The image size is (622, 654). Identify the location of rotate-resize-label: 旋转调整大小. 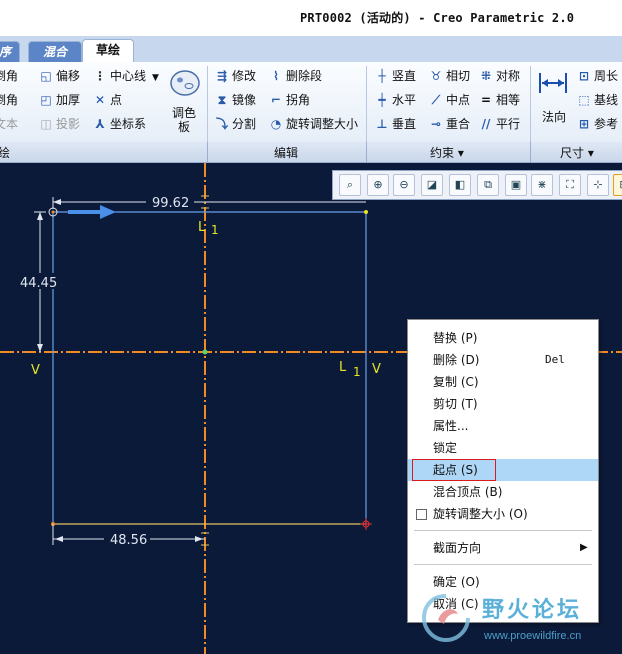
(322, 124).